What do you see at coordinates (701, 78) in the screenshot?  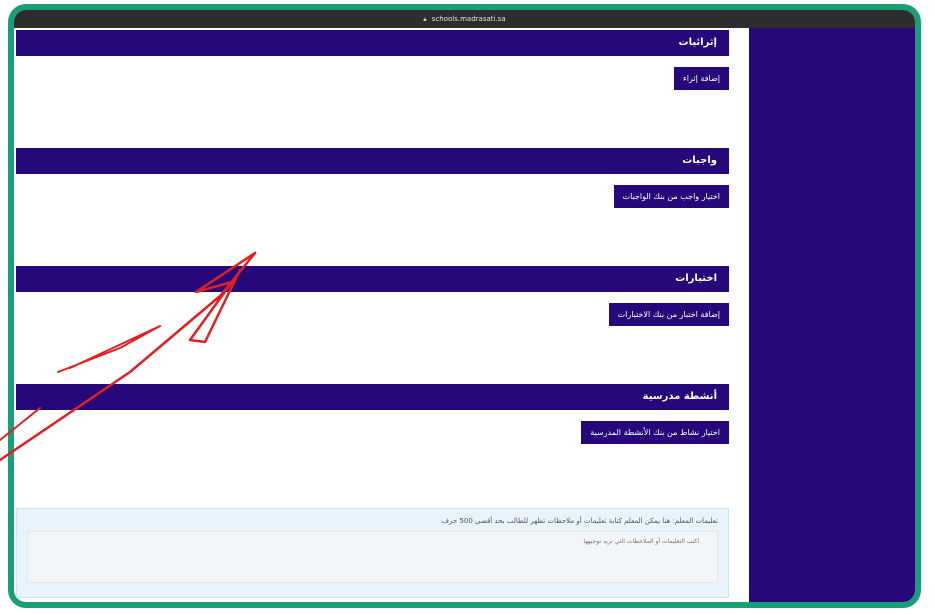 I see `add-enrichment-button: إضافة إثراء` at bounding box center [701, 78].